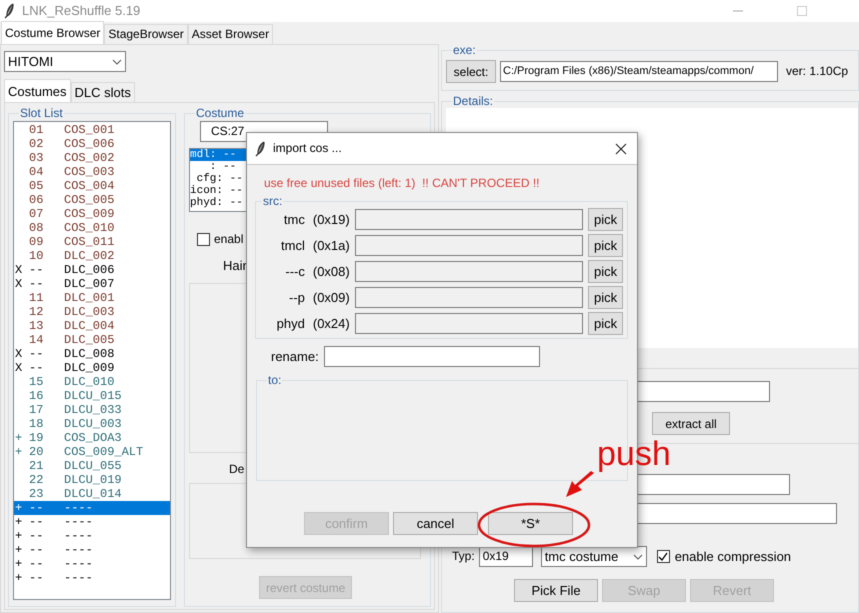 Image resolution: width=859 pixels, height=613 pixels. What do you see at coordinates (236, 469) in the screenshot?
I see `section-label: De` at bounding box center [236, 469].